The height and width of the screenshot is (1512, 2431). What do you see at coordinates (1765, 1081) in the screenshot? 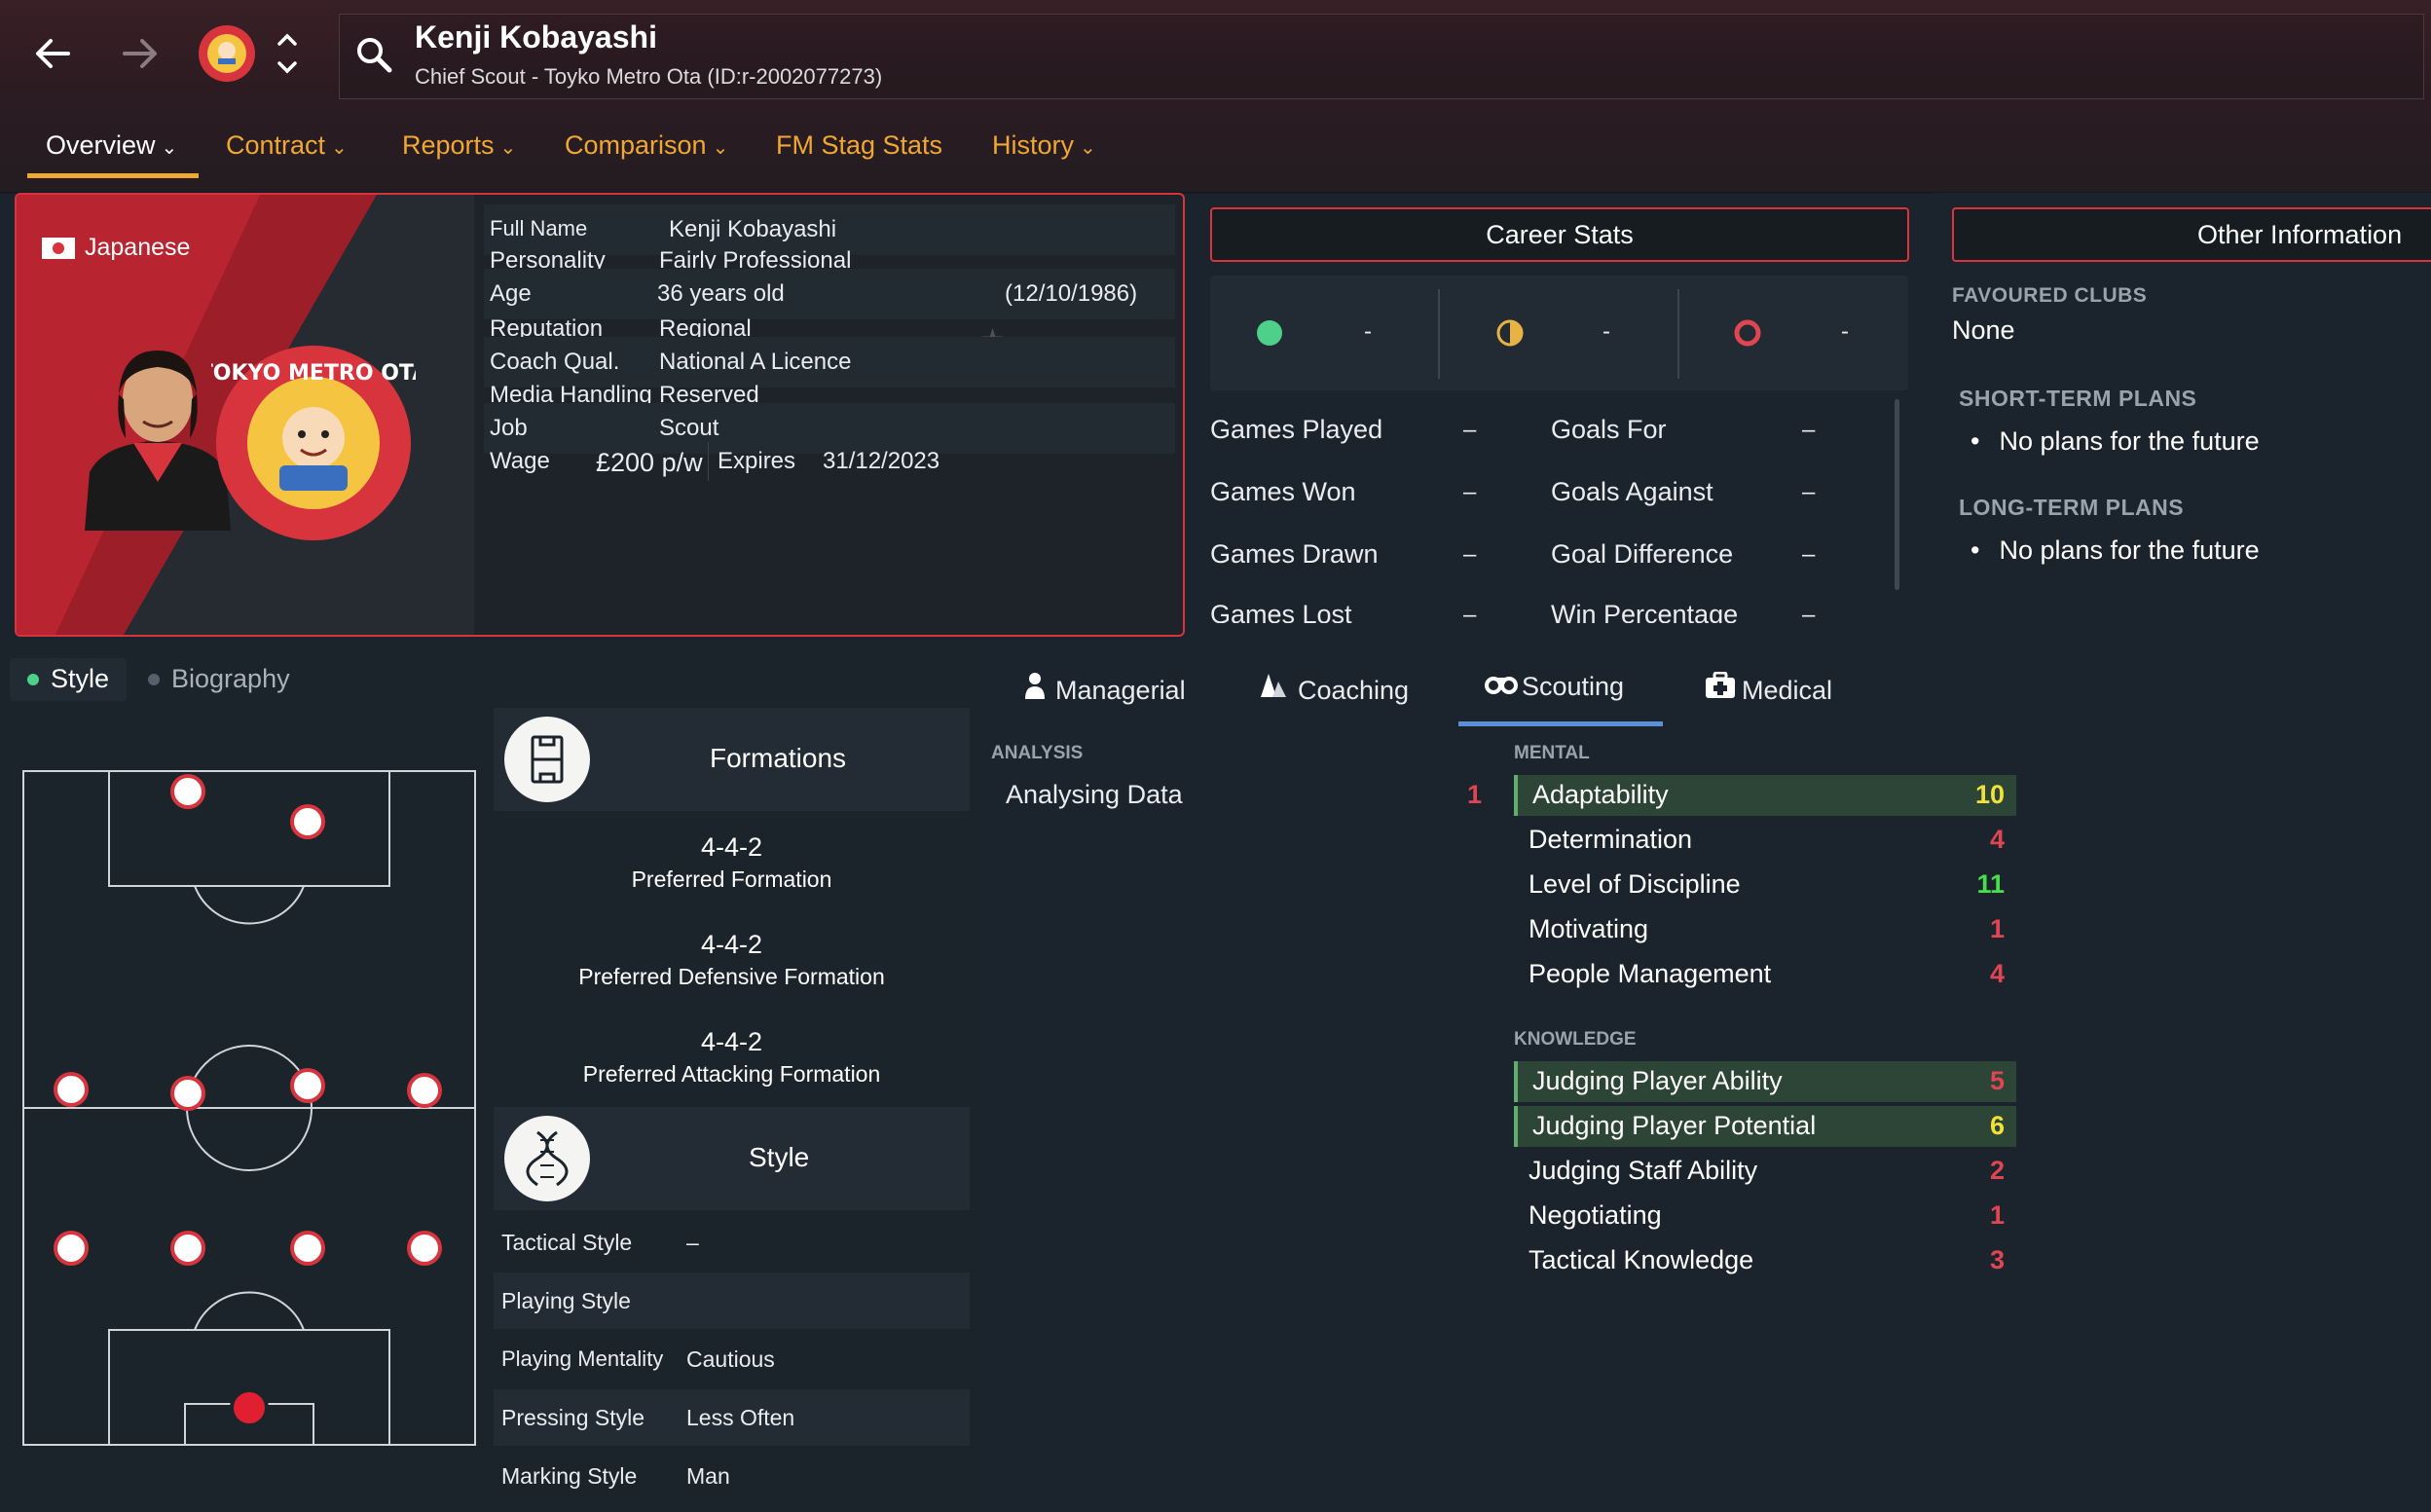
I see `attr-row-judging-player-ability: Judging Player Ability 5` at bounding box center [1765, 1081].